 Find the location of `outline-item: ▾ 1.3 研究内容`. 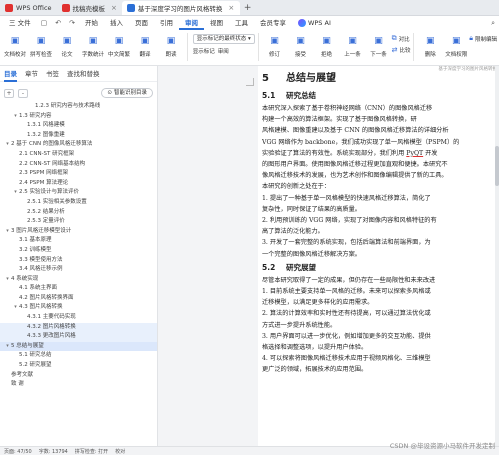

outline-item: ▾ 1.3 研究内容 is located at coordinates (78, 117).